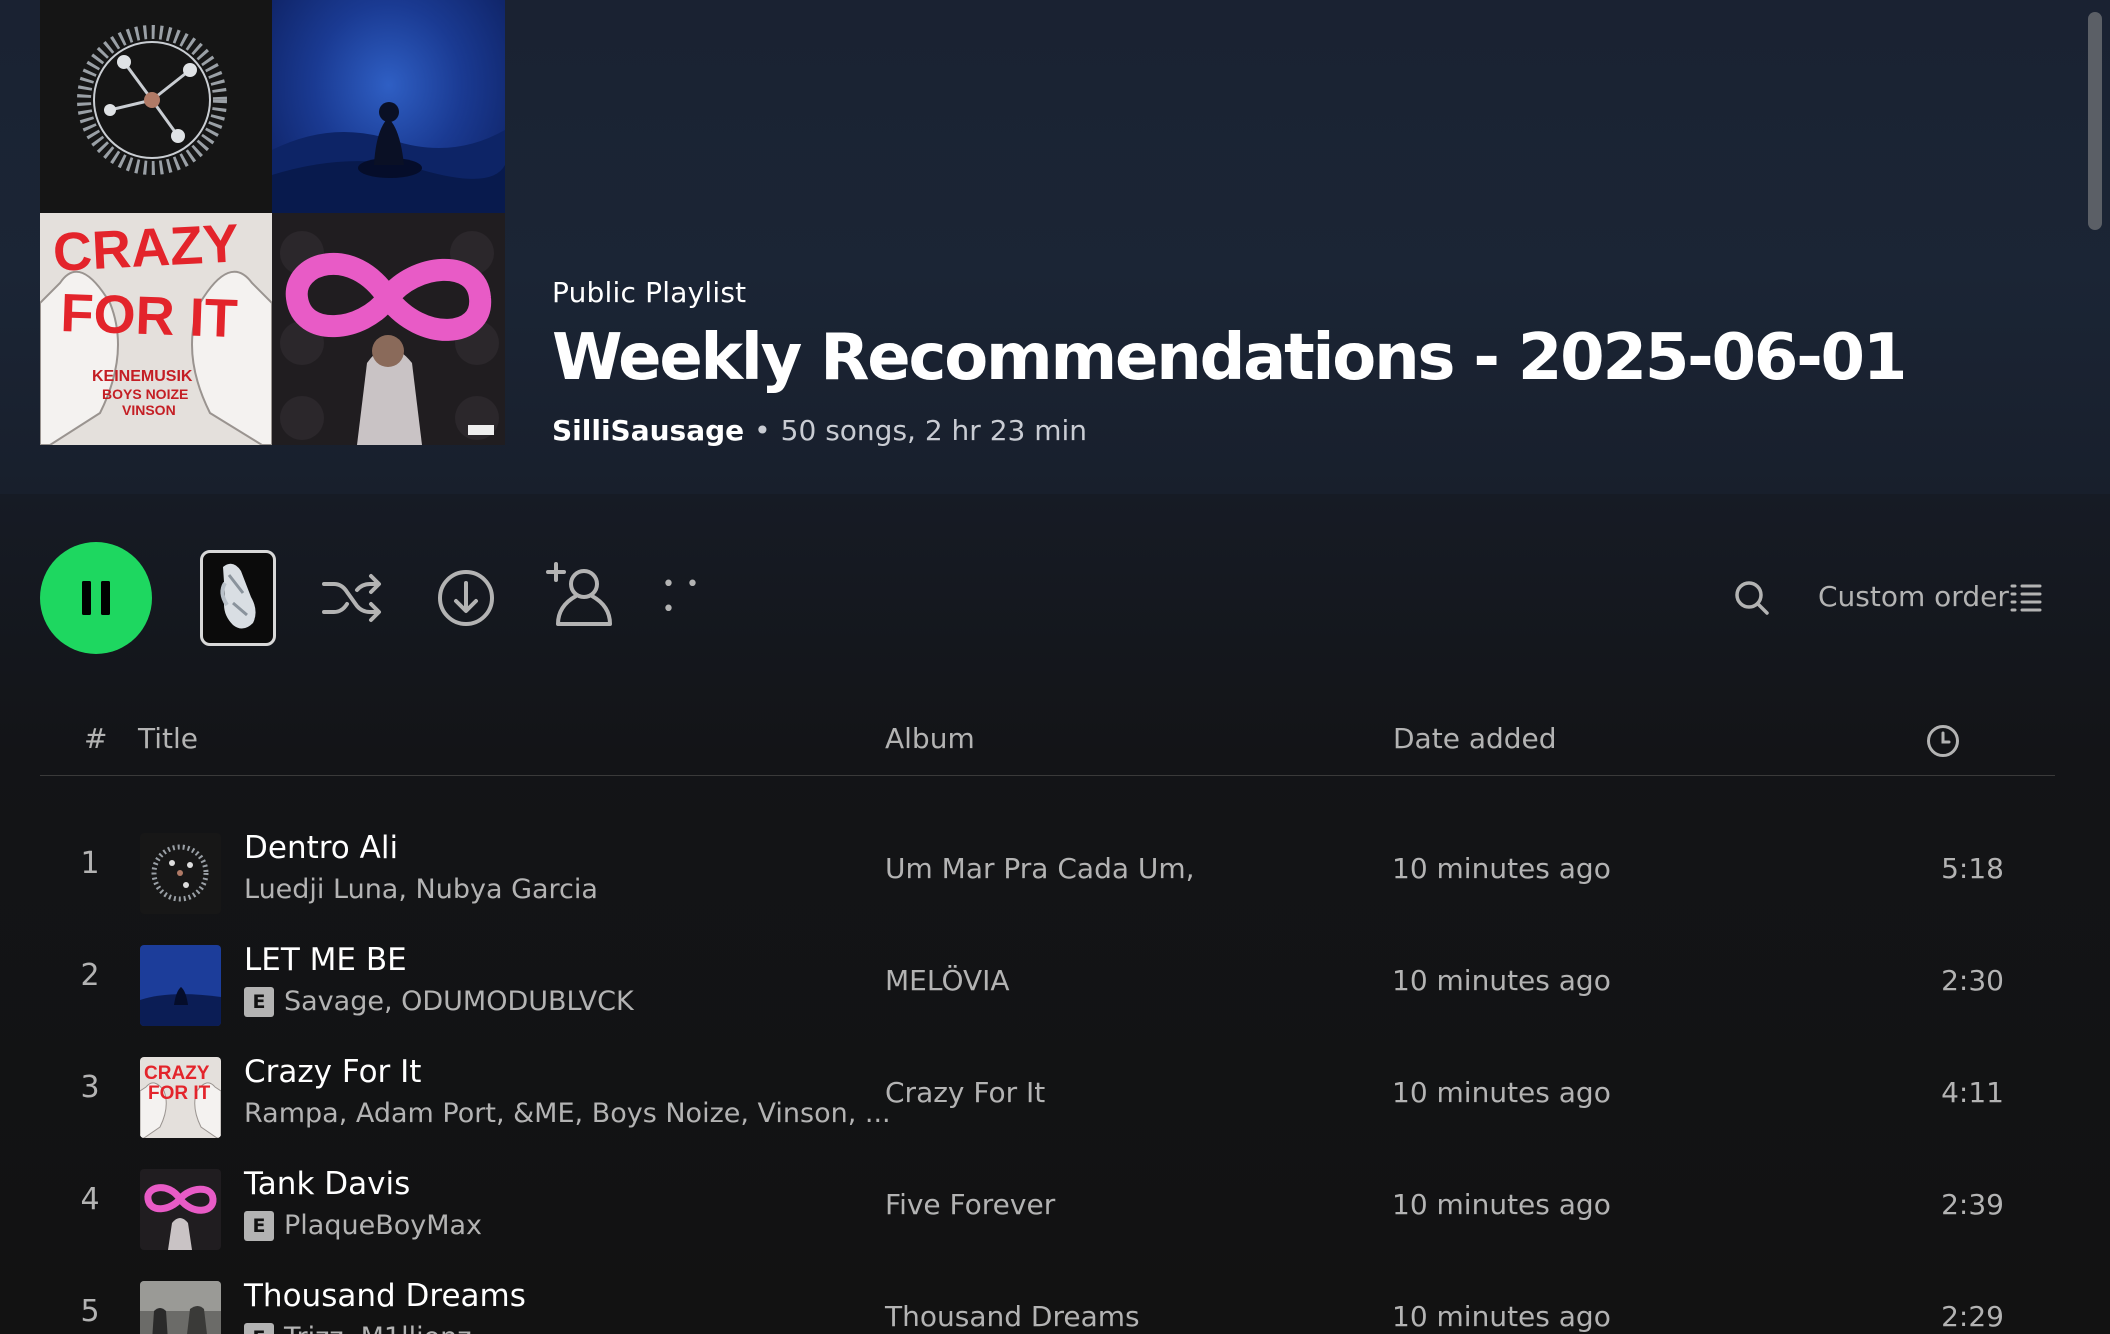  Describe the element at coordinates (388, 106) in the screenshot. I see `melovia-art` at that location.